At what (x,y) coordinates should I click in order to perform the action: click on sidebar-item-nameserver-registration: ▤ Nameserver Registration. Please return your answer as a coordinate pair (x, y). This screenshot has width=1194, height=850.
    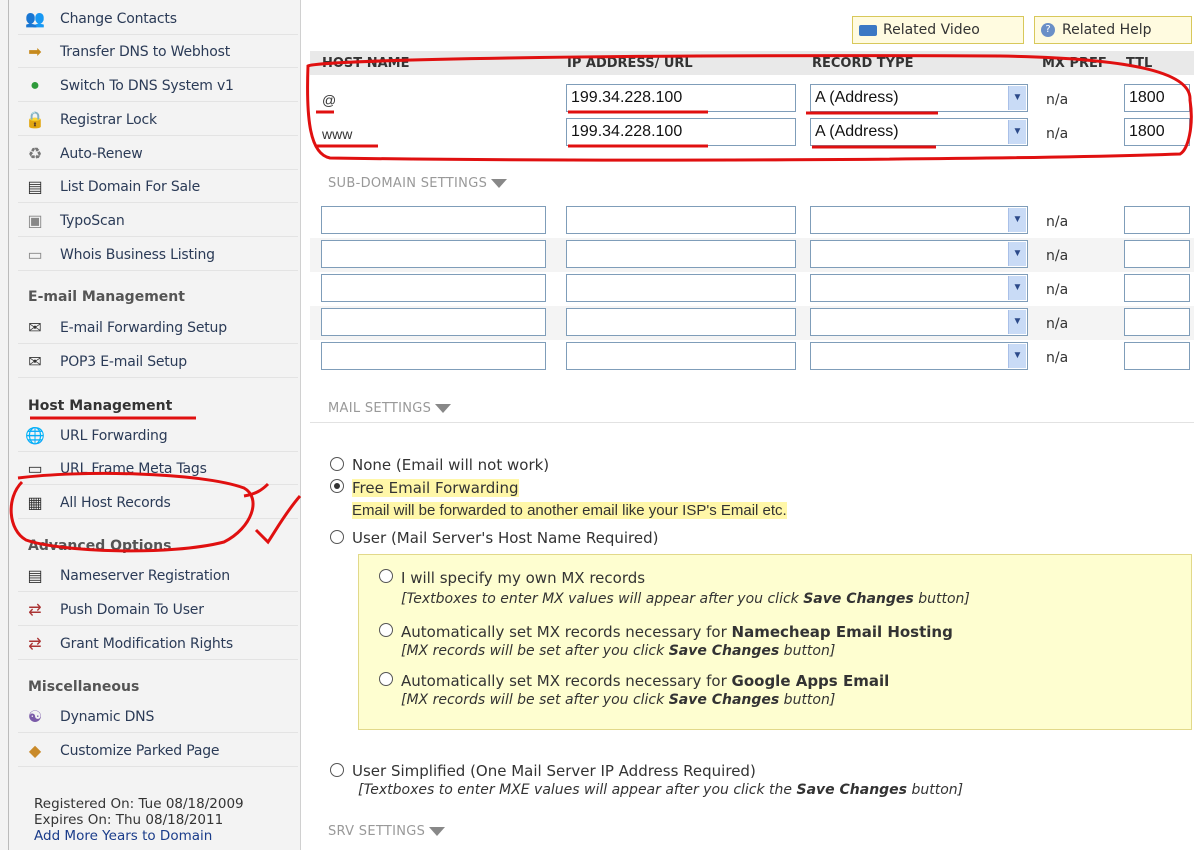
    Looking at the image, I should click on (158, 576).